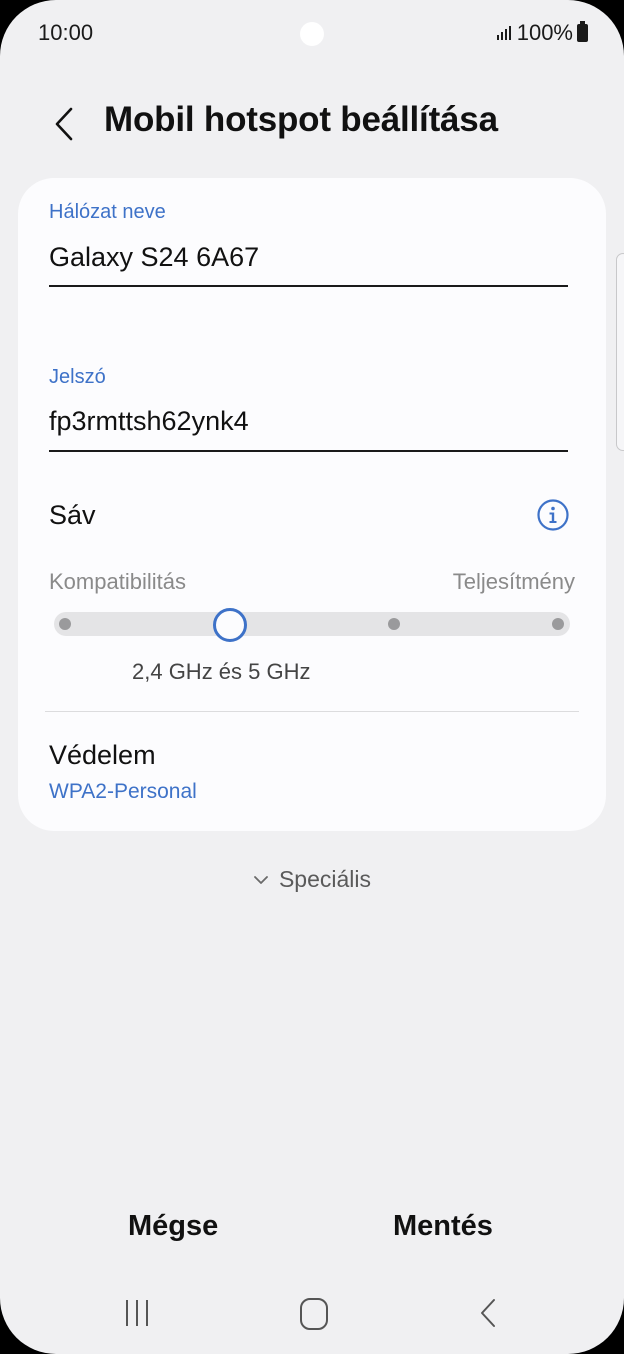 This screenshot has width=624, height=1354. Describe the element at coordinates (312, 624) in the screenshot. I see `band-slider` at that location.